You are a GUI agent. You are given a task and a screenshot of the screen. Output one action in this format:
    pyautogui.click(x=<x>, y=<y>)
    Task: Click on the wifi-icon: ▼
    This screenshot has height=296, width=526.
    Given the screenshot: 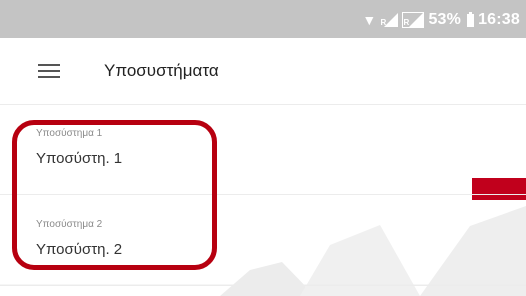 What is the action you would take?
    pyautogui.click(x=369, y=20)
    